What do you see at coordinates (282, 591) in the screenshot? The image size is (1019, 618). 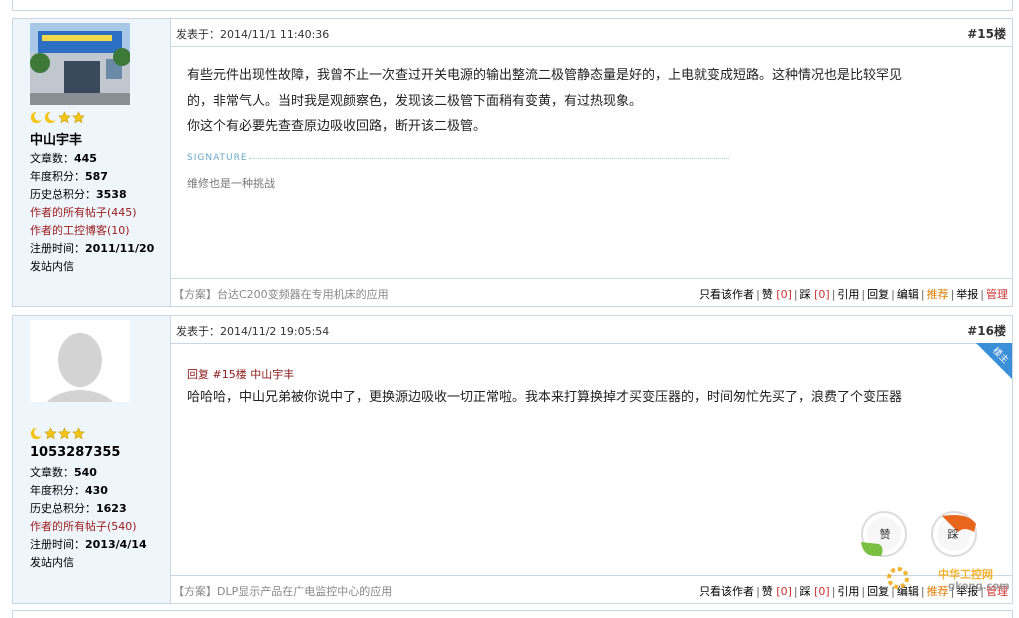 I see `plan-link: 【方案】DLP显示产品在广电监控中心的应用` at bounding box center [282, 591].